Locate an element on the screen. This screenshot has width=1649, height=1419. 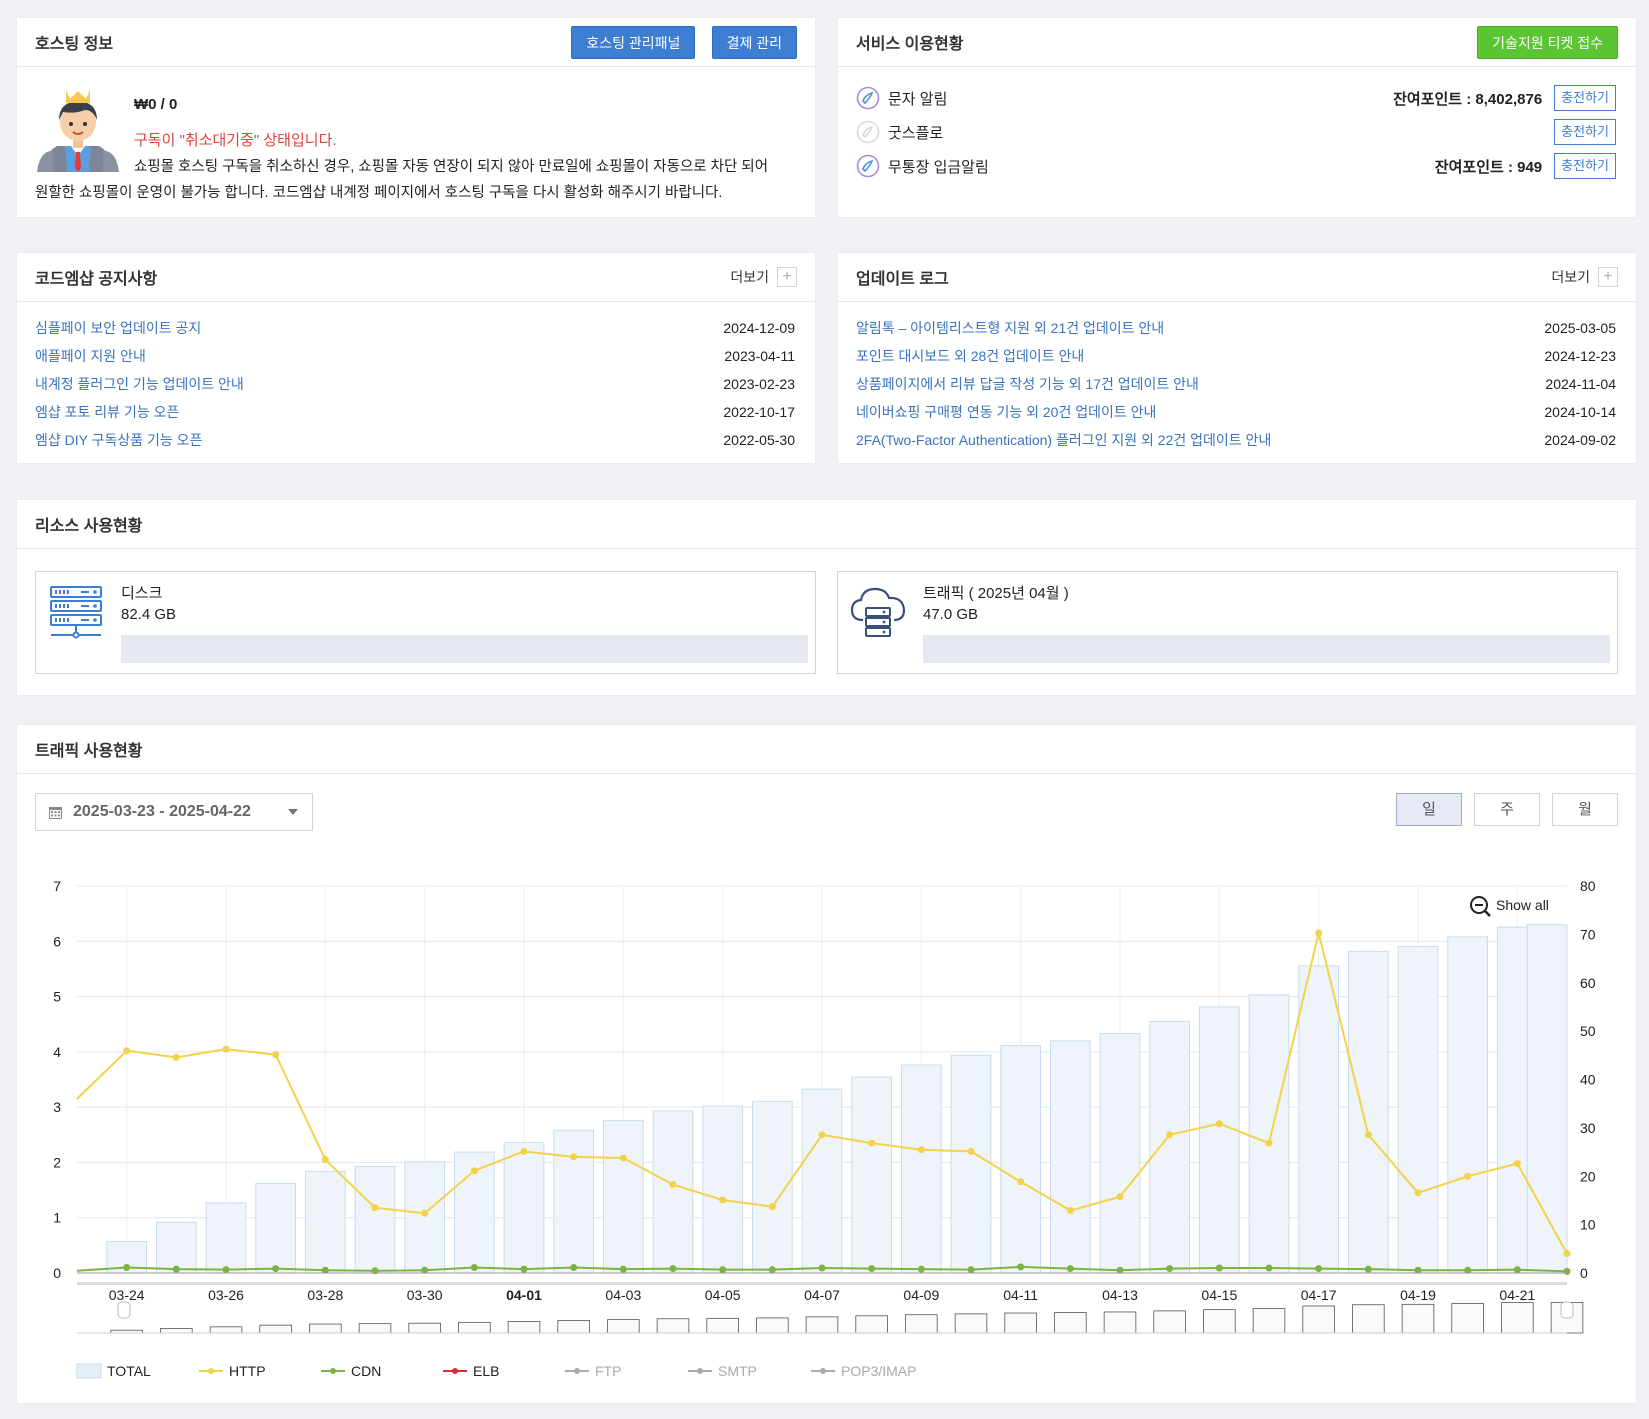
disk-usage-bar is located at coordinates (464, 649).